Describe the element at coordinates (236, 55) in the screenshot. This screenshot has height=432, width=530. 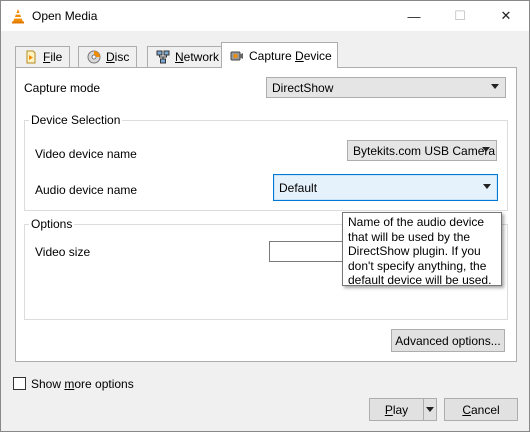
I see `capture-device-icon` at that location.